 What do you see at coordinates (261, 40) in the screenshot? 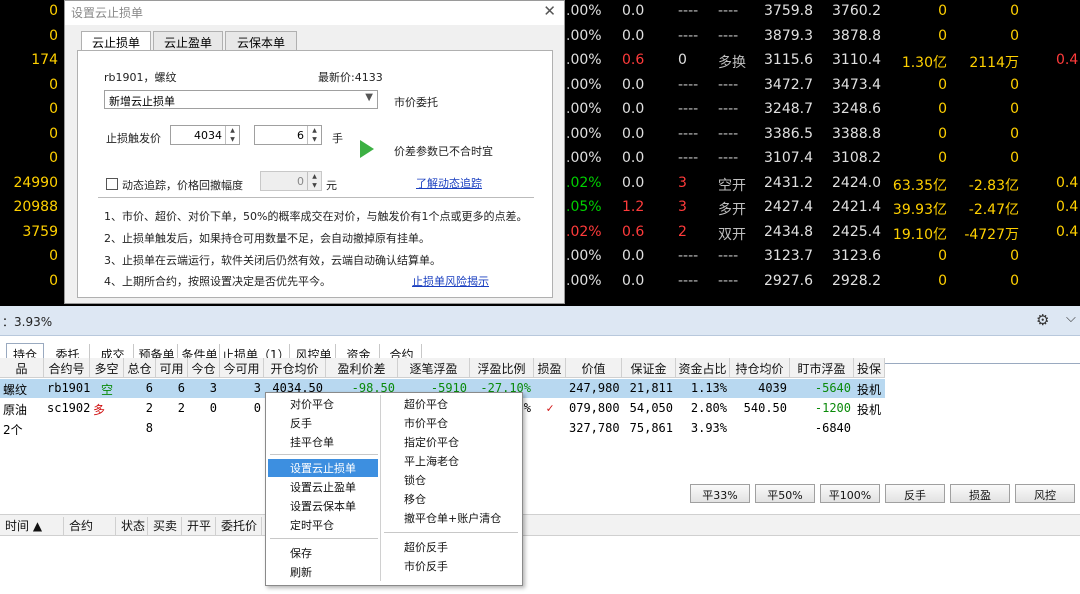
I see `tab-cloud-breakeven: 云保本单` at bounding box center [261, 40].